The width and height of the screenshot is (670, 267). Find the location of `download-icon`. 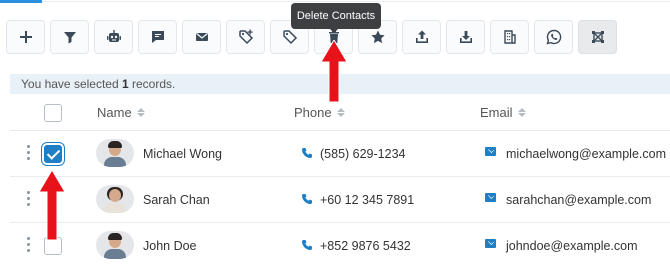

download-icon is located at coordinates (465, 37).